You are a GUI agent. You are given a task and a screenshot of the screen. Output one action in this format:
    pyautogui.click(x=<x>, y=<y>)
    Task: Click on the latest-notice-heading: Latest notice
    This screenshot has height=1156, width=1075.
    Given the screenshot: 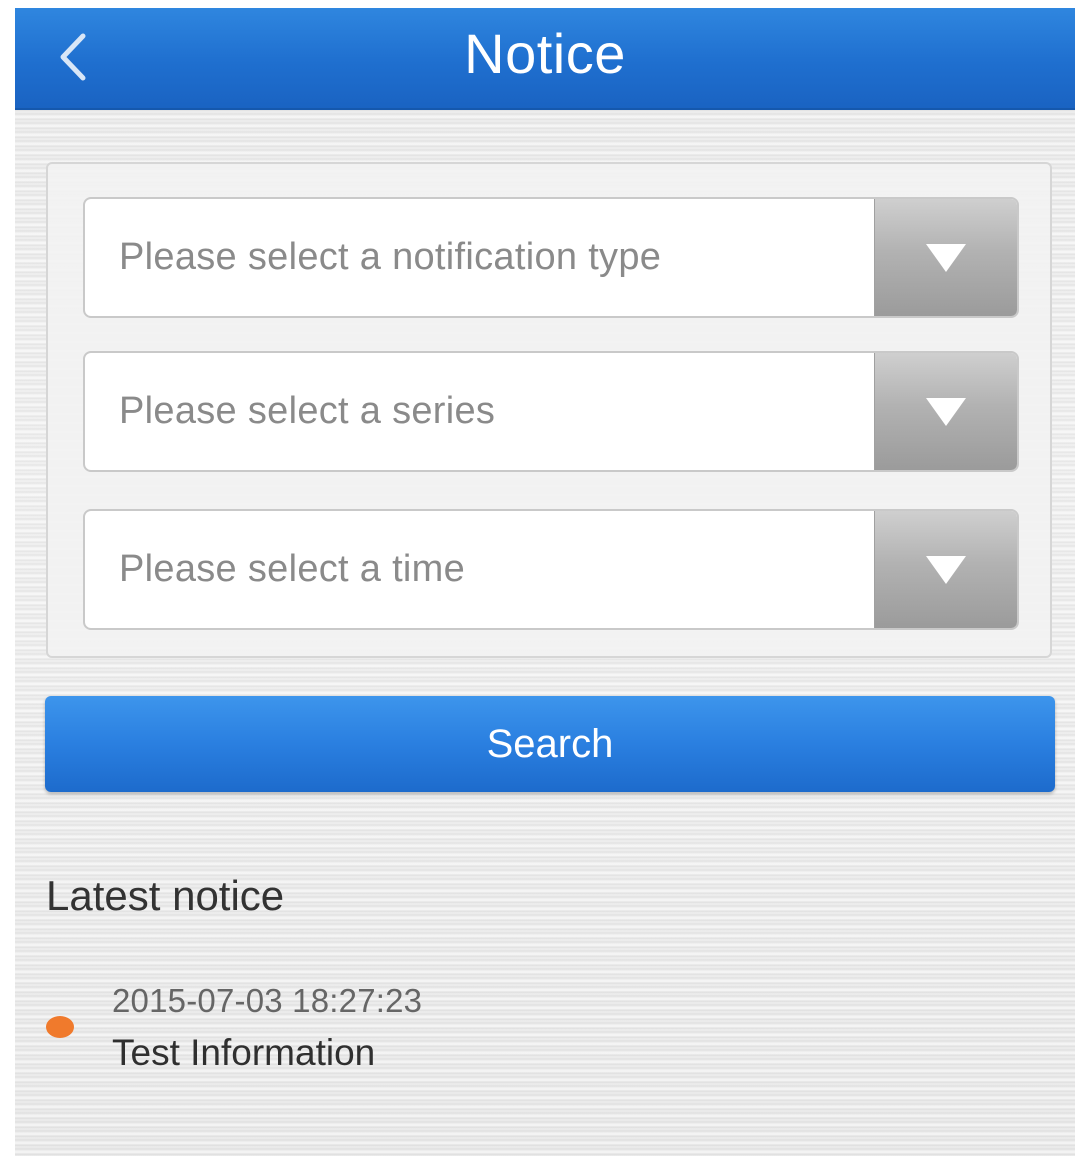 What is the action you would take?
    pyautogui.click(x=165, y=895)
    